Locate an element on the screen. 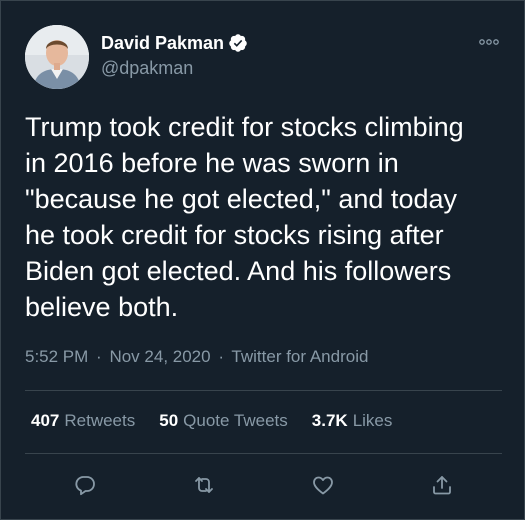 This screenshot has height=520, width=525. likes-count: 3.7K is located at coordinates (329, 420).